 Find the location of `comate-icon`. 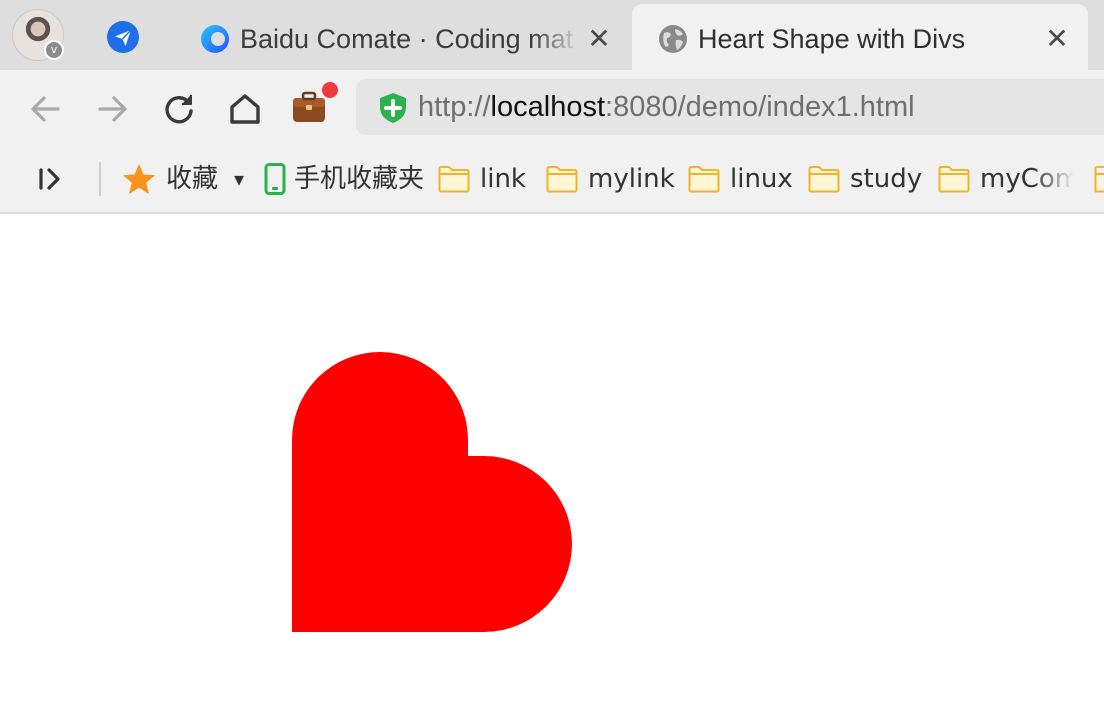

comate-icon is located at coordinates (215, 39).